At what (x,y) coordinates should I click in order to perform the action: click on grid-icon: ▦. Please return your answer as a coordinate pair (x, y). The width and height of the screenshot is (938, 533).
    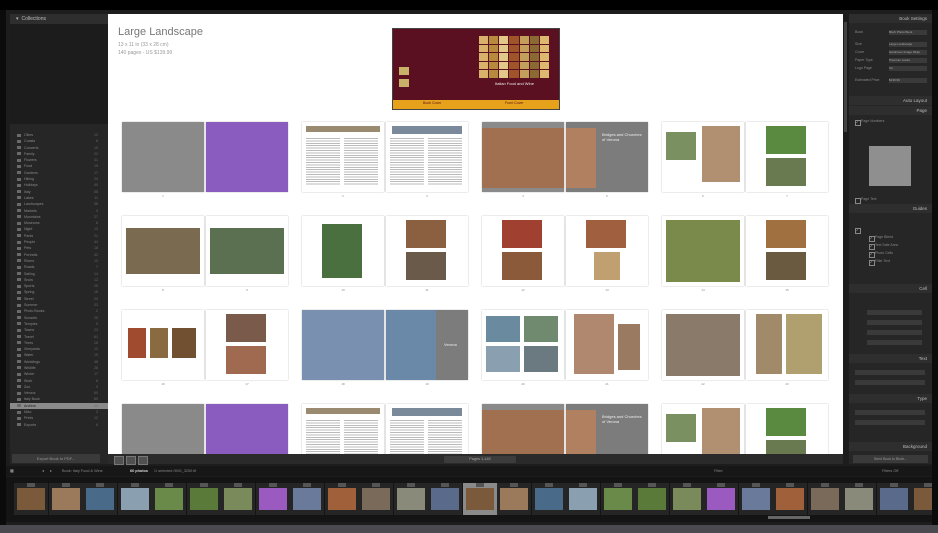
    Looking at the image, I should click on (12, 471).